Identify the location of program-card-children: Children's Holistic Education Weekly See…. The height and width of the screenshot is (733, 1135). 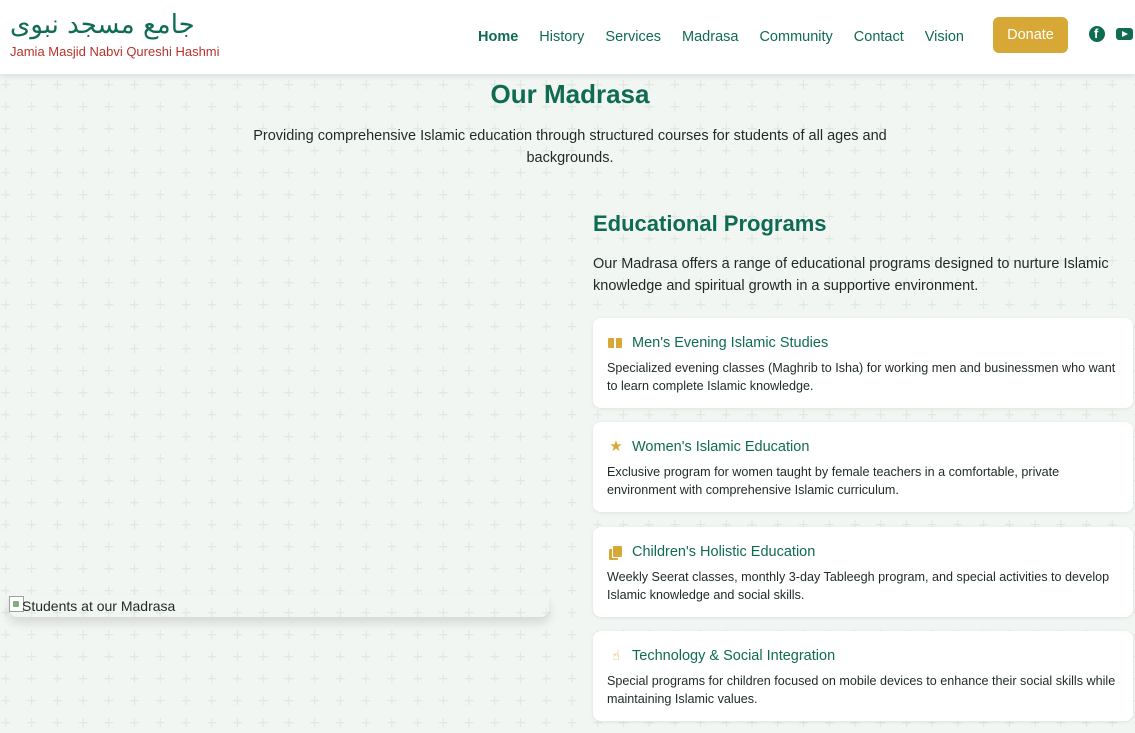
(863, 572).